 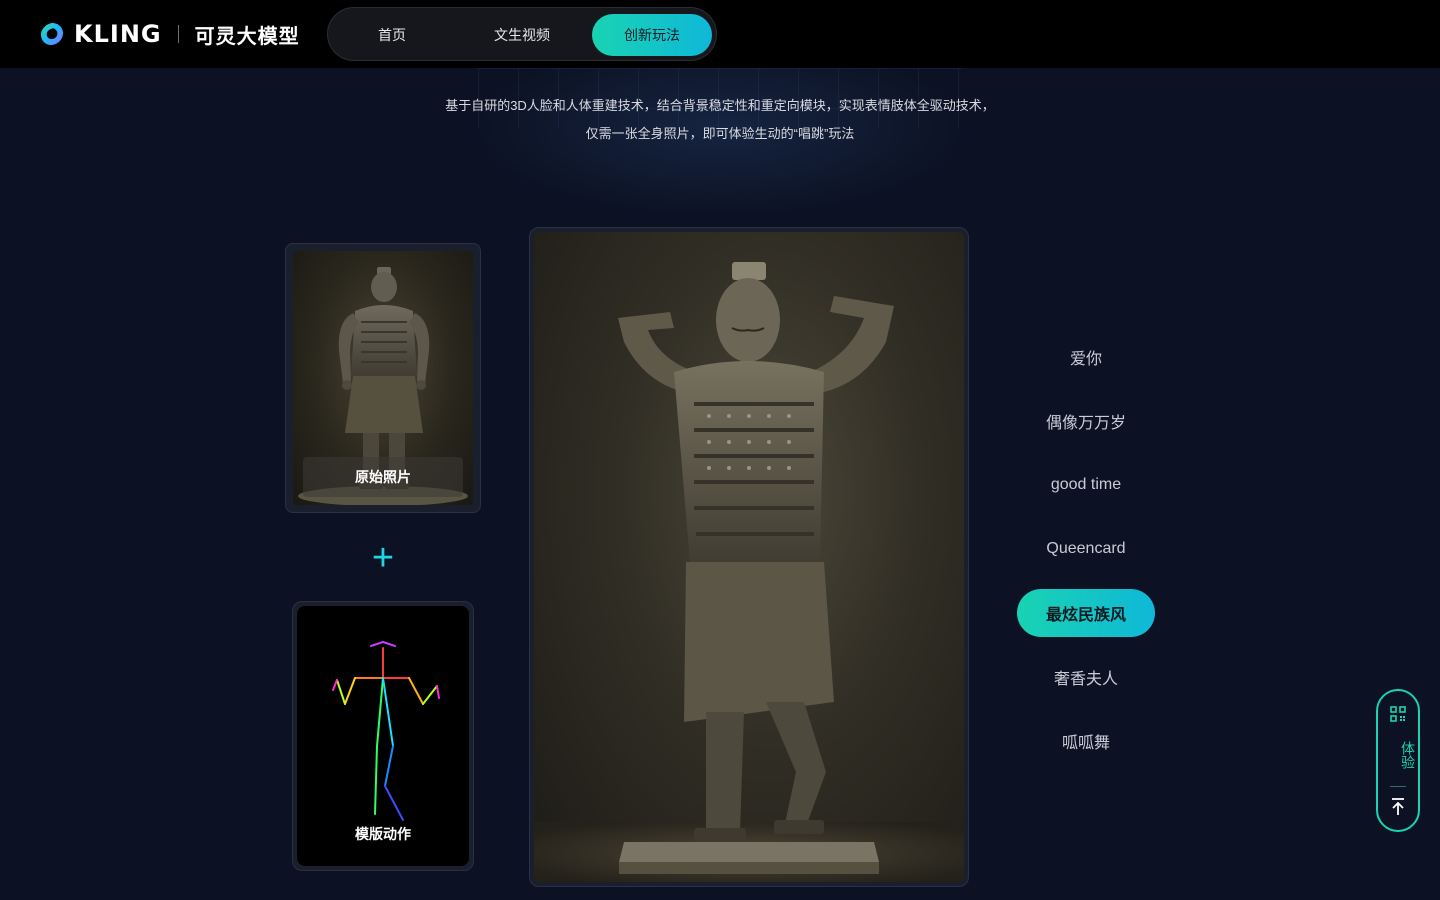 What do you see at coordinates (1086, 613) in the screenshot?
I see `song-item-selected: 最炫民族风` at bounding box center [1086, 613].